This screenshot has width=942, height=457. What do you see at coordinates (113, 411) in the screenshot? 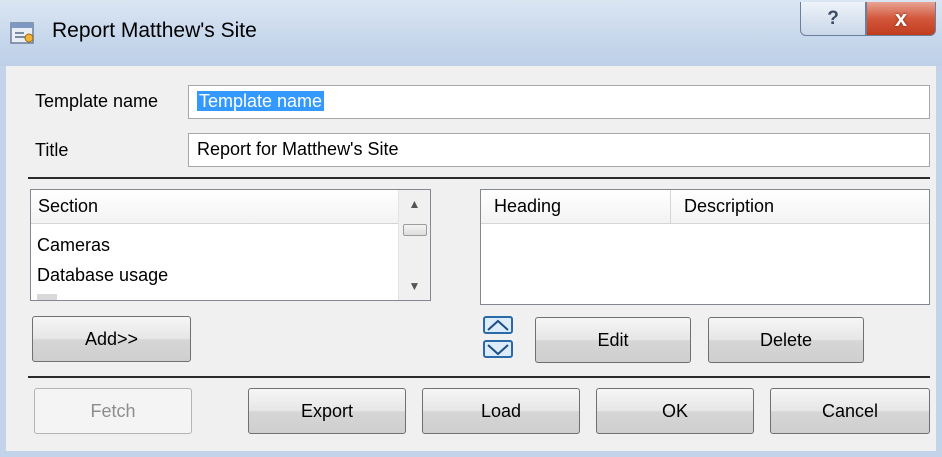
I see `fetch-button: Fetch` at bounding box center [113, 411].